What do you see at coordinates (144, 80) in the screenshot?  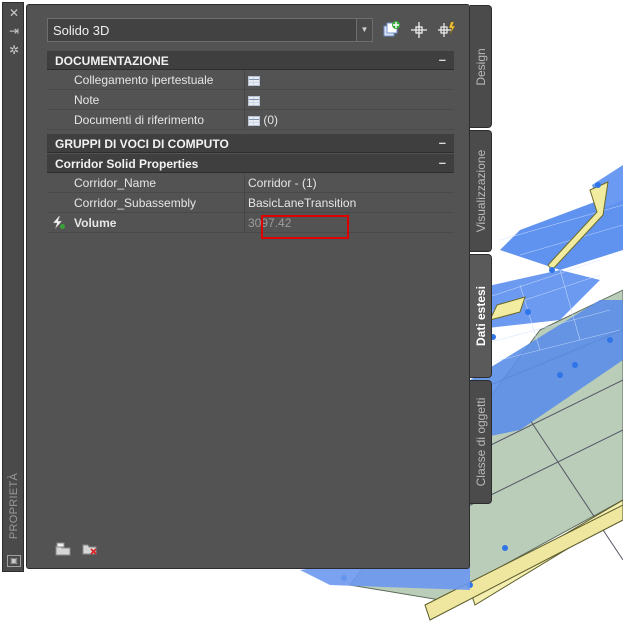 I see `property-name: Collegamento ipertestuale` at bounding box center [144, 80].